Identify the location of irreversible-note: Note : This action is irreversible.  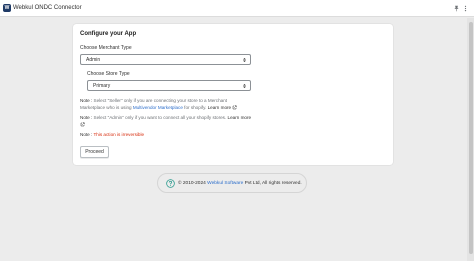
(166, 135).